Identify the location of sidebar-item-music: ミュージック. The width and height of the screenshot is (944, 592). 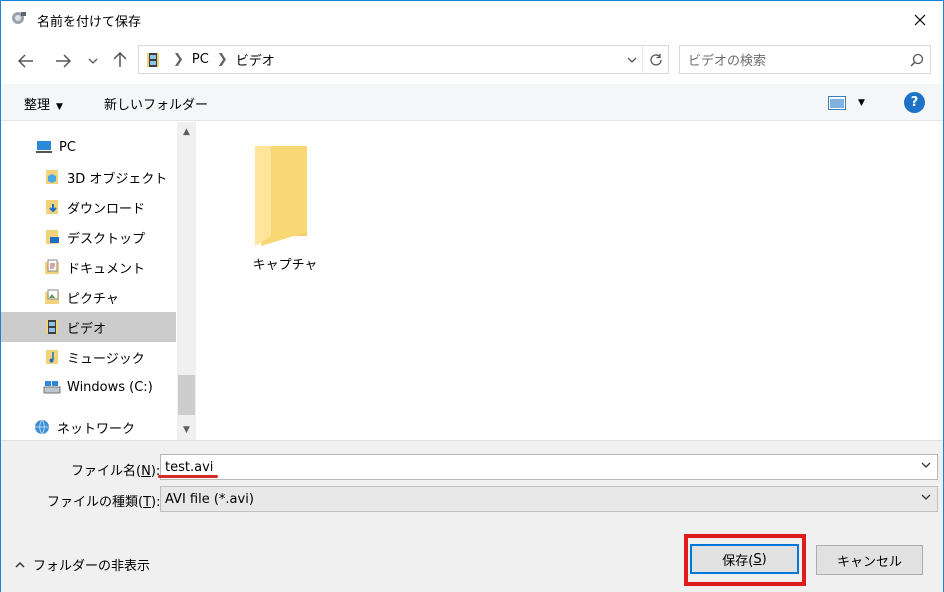
(88, 357).